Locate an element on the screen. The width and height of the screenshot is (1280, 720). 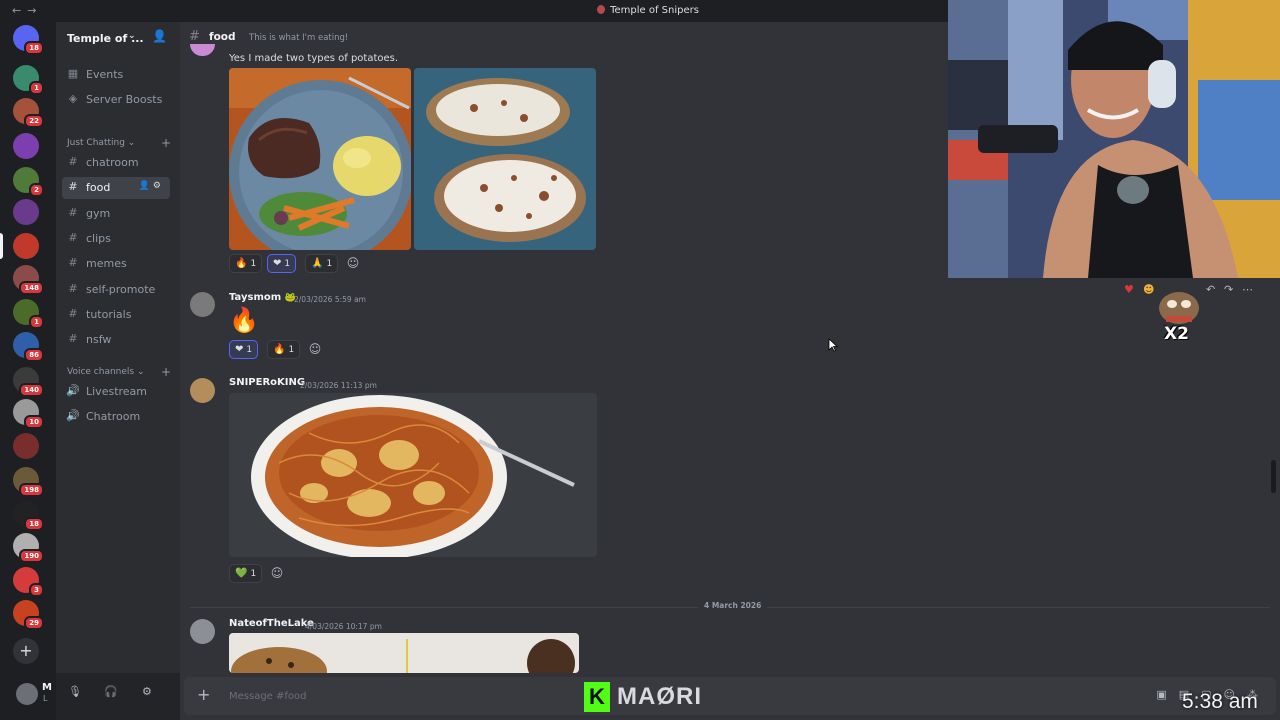
sidebar-item-self-promote: # self-promote is located at coordinates (116, 290).